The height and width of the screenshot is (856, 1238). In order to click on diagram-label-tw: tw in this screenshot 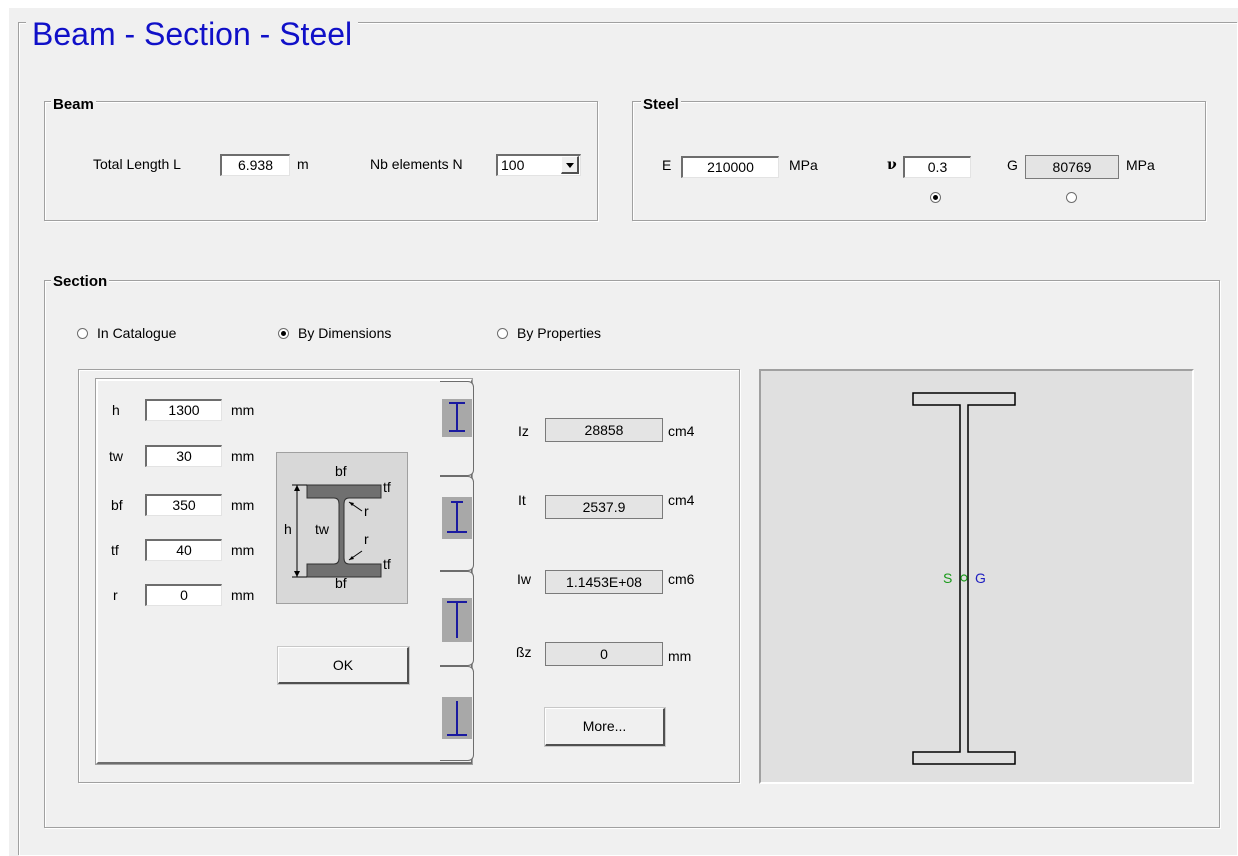, I will do `click(322, 529)`.